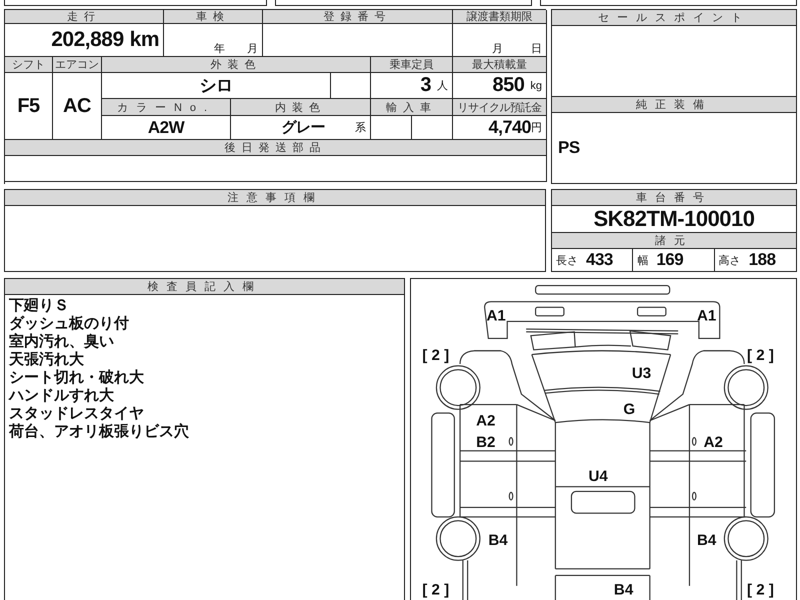 This screenshot has height=600, width=800. I want to click on interior-color-suffix: 系, so click(360, 127).